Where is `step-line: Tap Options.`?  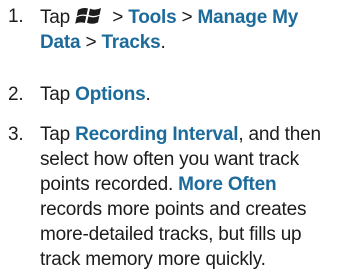 step-line: Tap Options. is located at coordinates (190, 94).